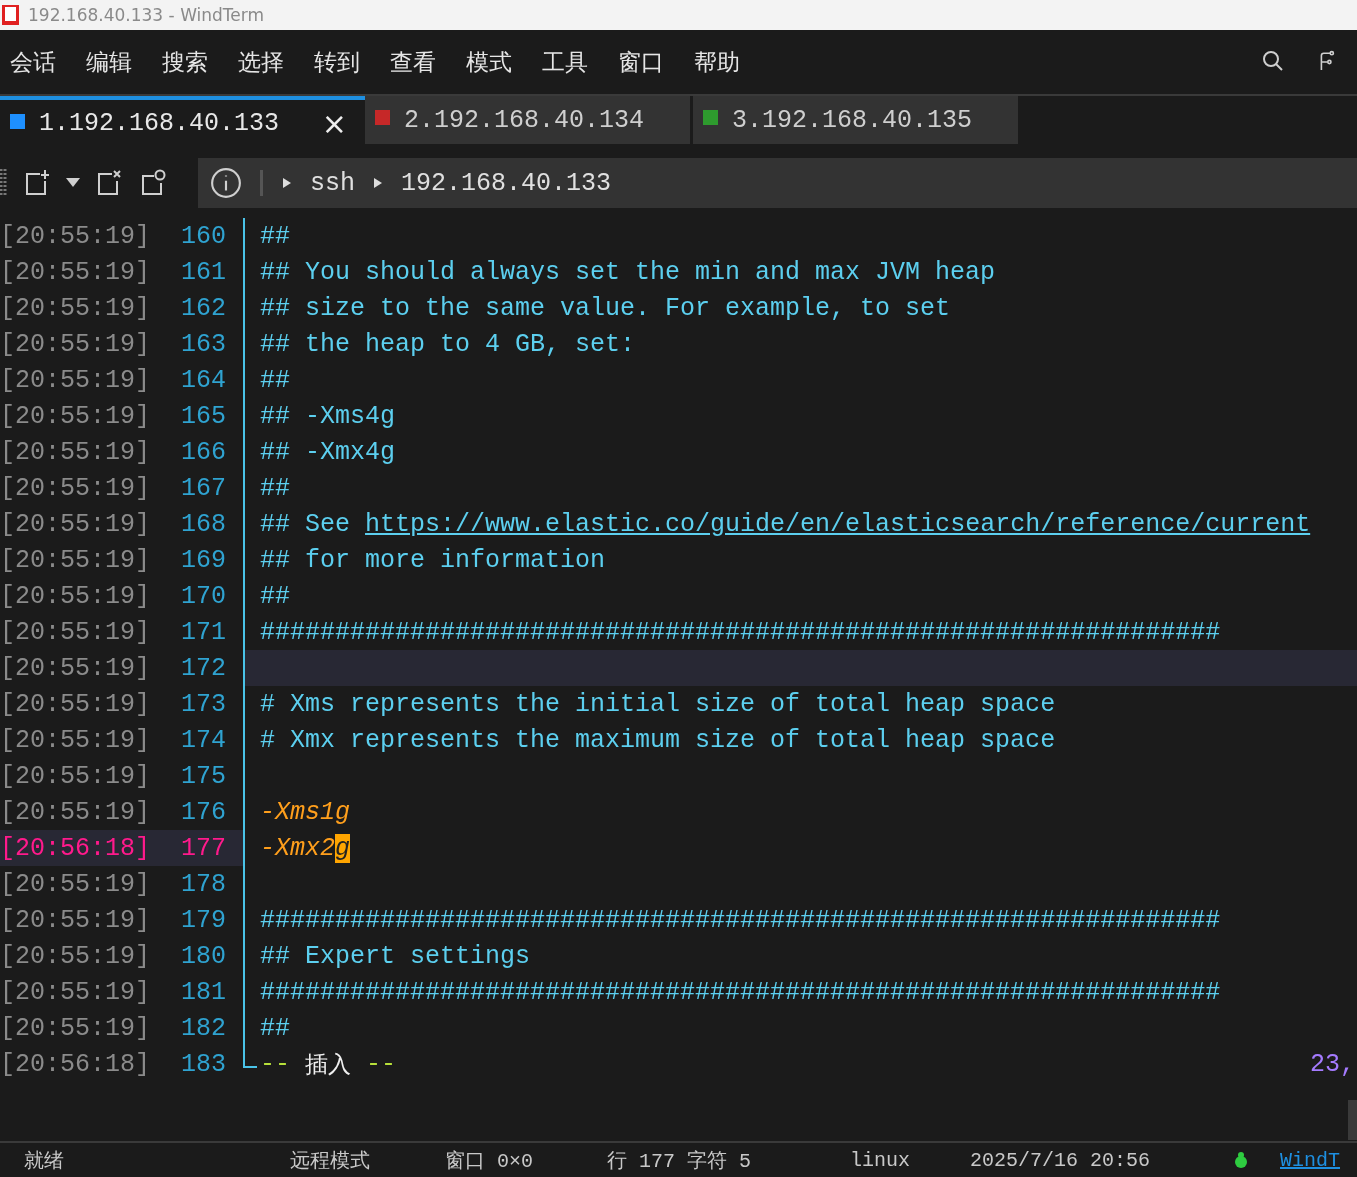 Image resolution: width=1357 pixels, height=1177 pixels. What do you see at coordinates (334, 123) in the screenshot?
I see `close-icon: ×` at bounding box center [334, 123].